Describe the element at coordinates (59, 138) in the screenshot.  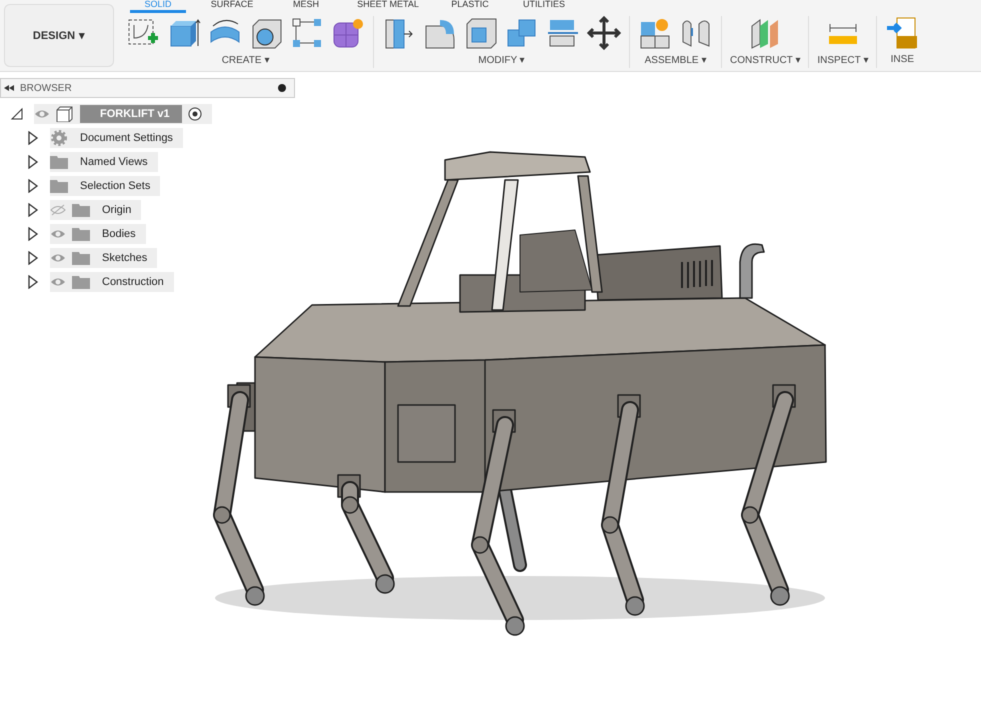
I see `gear-icon` at that location.